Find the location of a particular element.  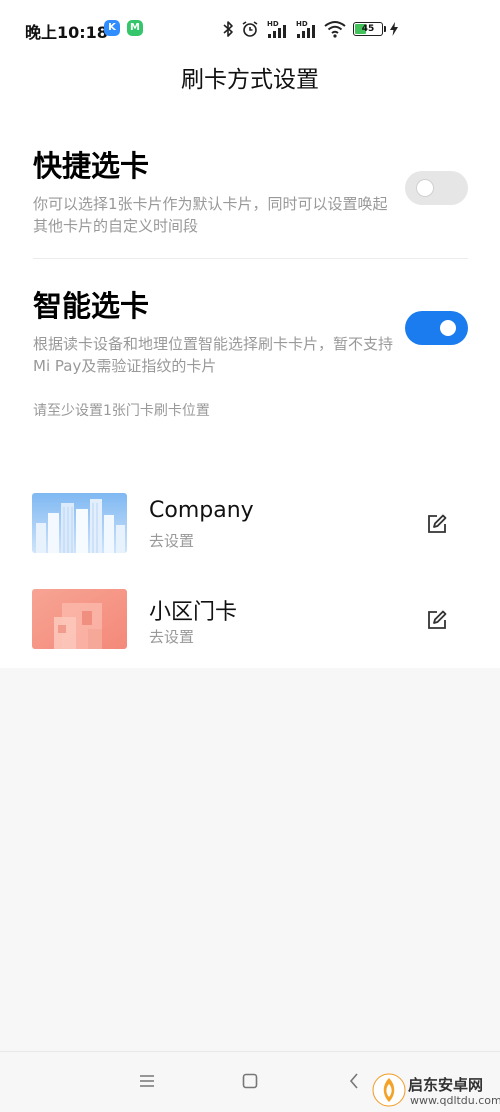

bluetooth-icon is located at coordinates (228, 29).